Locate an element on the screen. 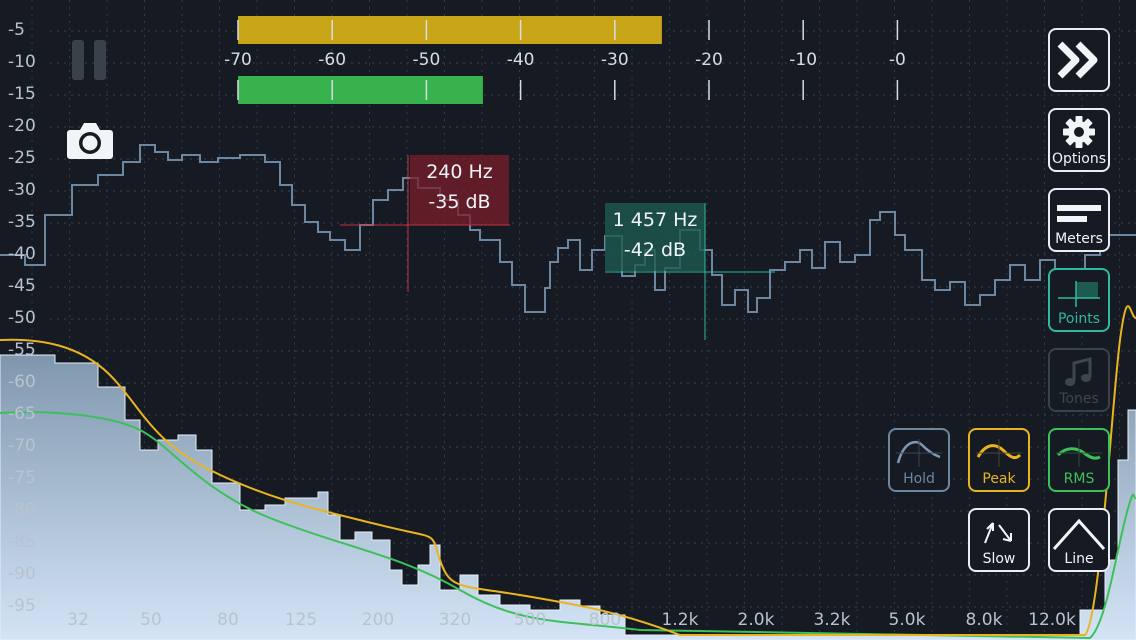 The height and width of the screenshot is (640, 1136). y-axis-label: -85 is located at coordinates (22, 542).